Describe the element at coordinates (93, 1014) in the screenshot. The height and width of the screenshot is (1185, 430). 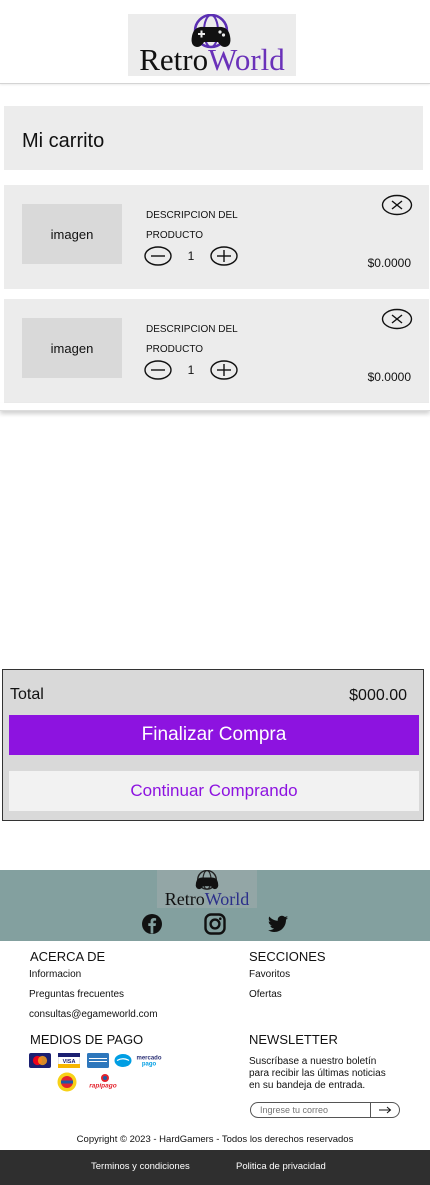
I see `footer-link-email: consultas@egameworld.com` at that location.